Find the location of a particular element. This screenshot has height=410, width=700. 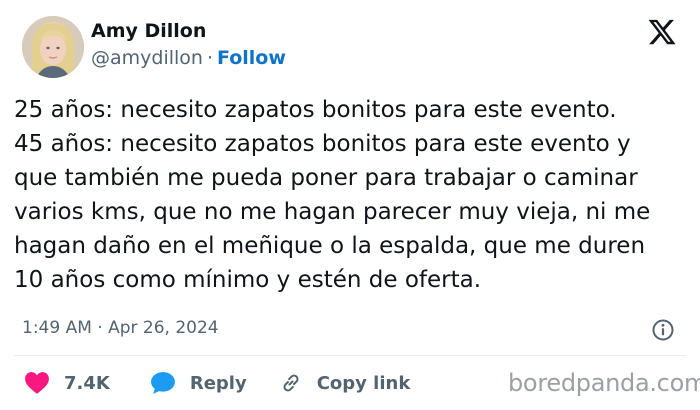

heart-icon is located at coordinates (37, 383).